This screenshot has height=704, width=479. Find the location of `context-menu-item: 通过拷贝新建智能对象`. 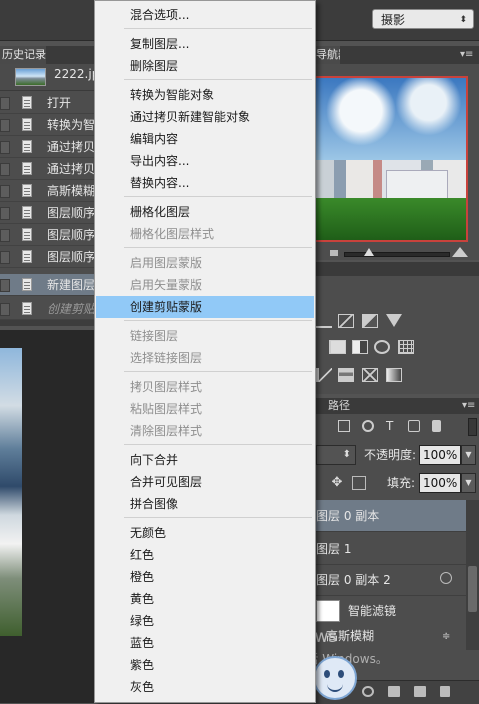

context-menu-item: 通过拷贝新建智能对象 is located at coordinates (205, 117).